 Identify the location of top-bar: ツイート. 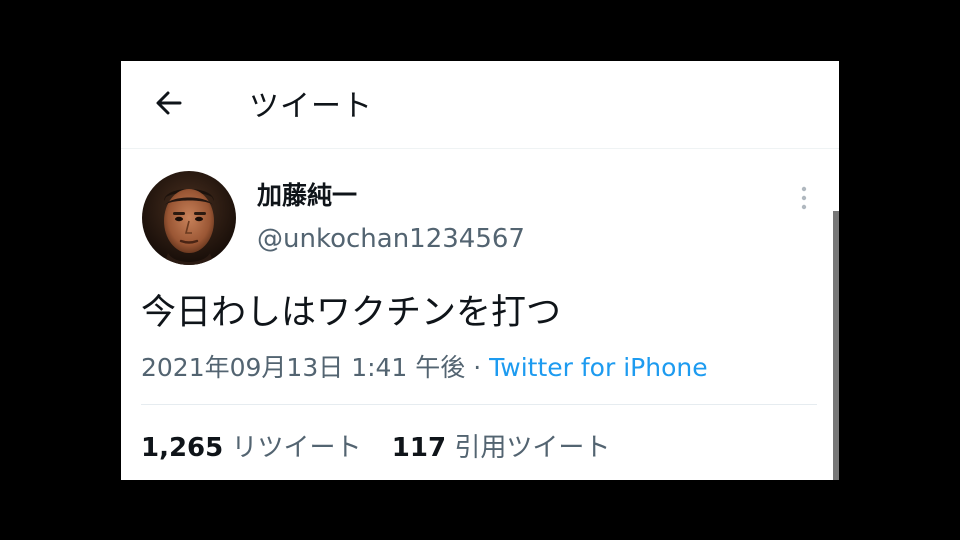
(480, 105).